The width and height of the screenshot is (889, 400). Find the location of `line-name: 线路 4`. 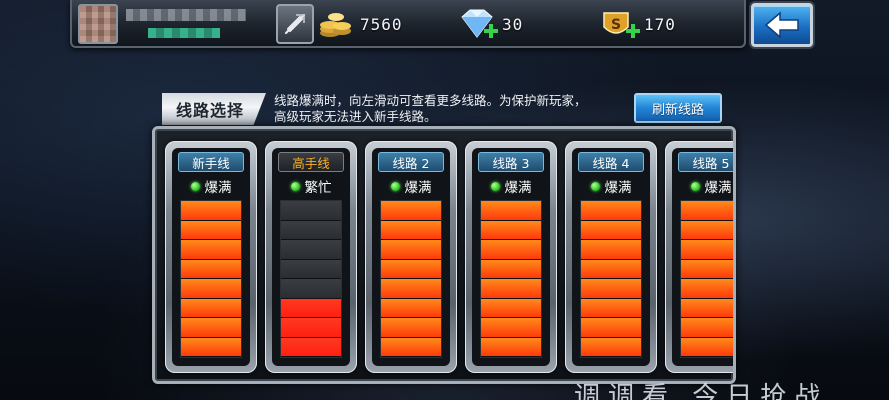

line-name: 线路 4 is located at coordinates (611, 162).